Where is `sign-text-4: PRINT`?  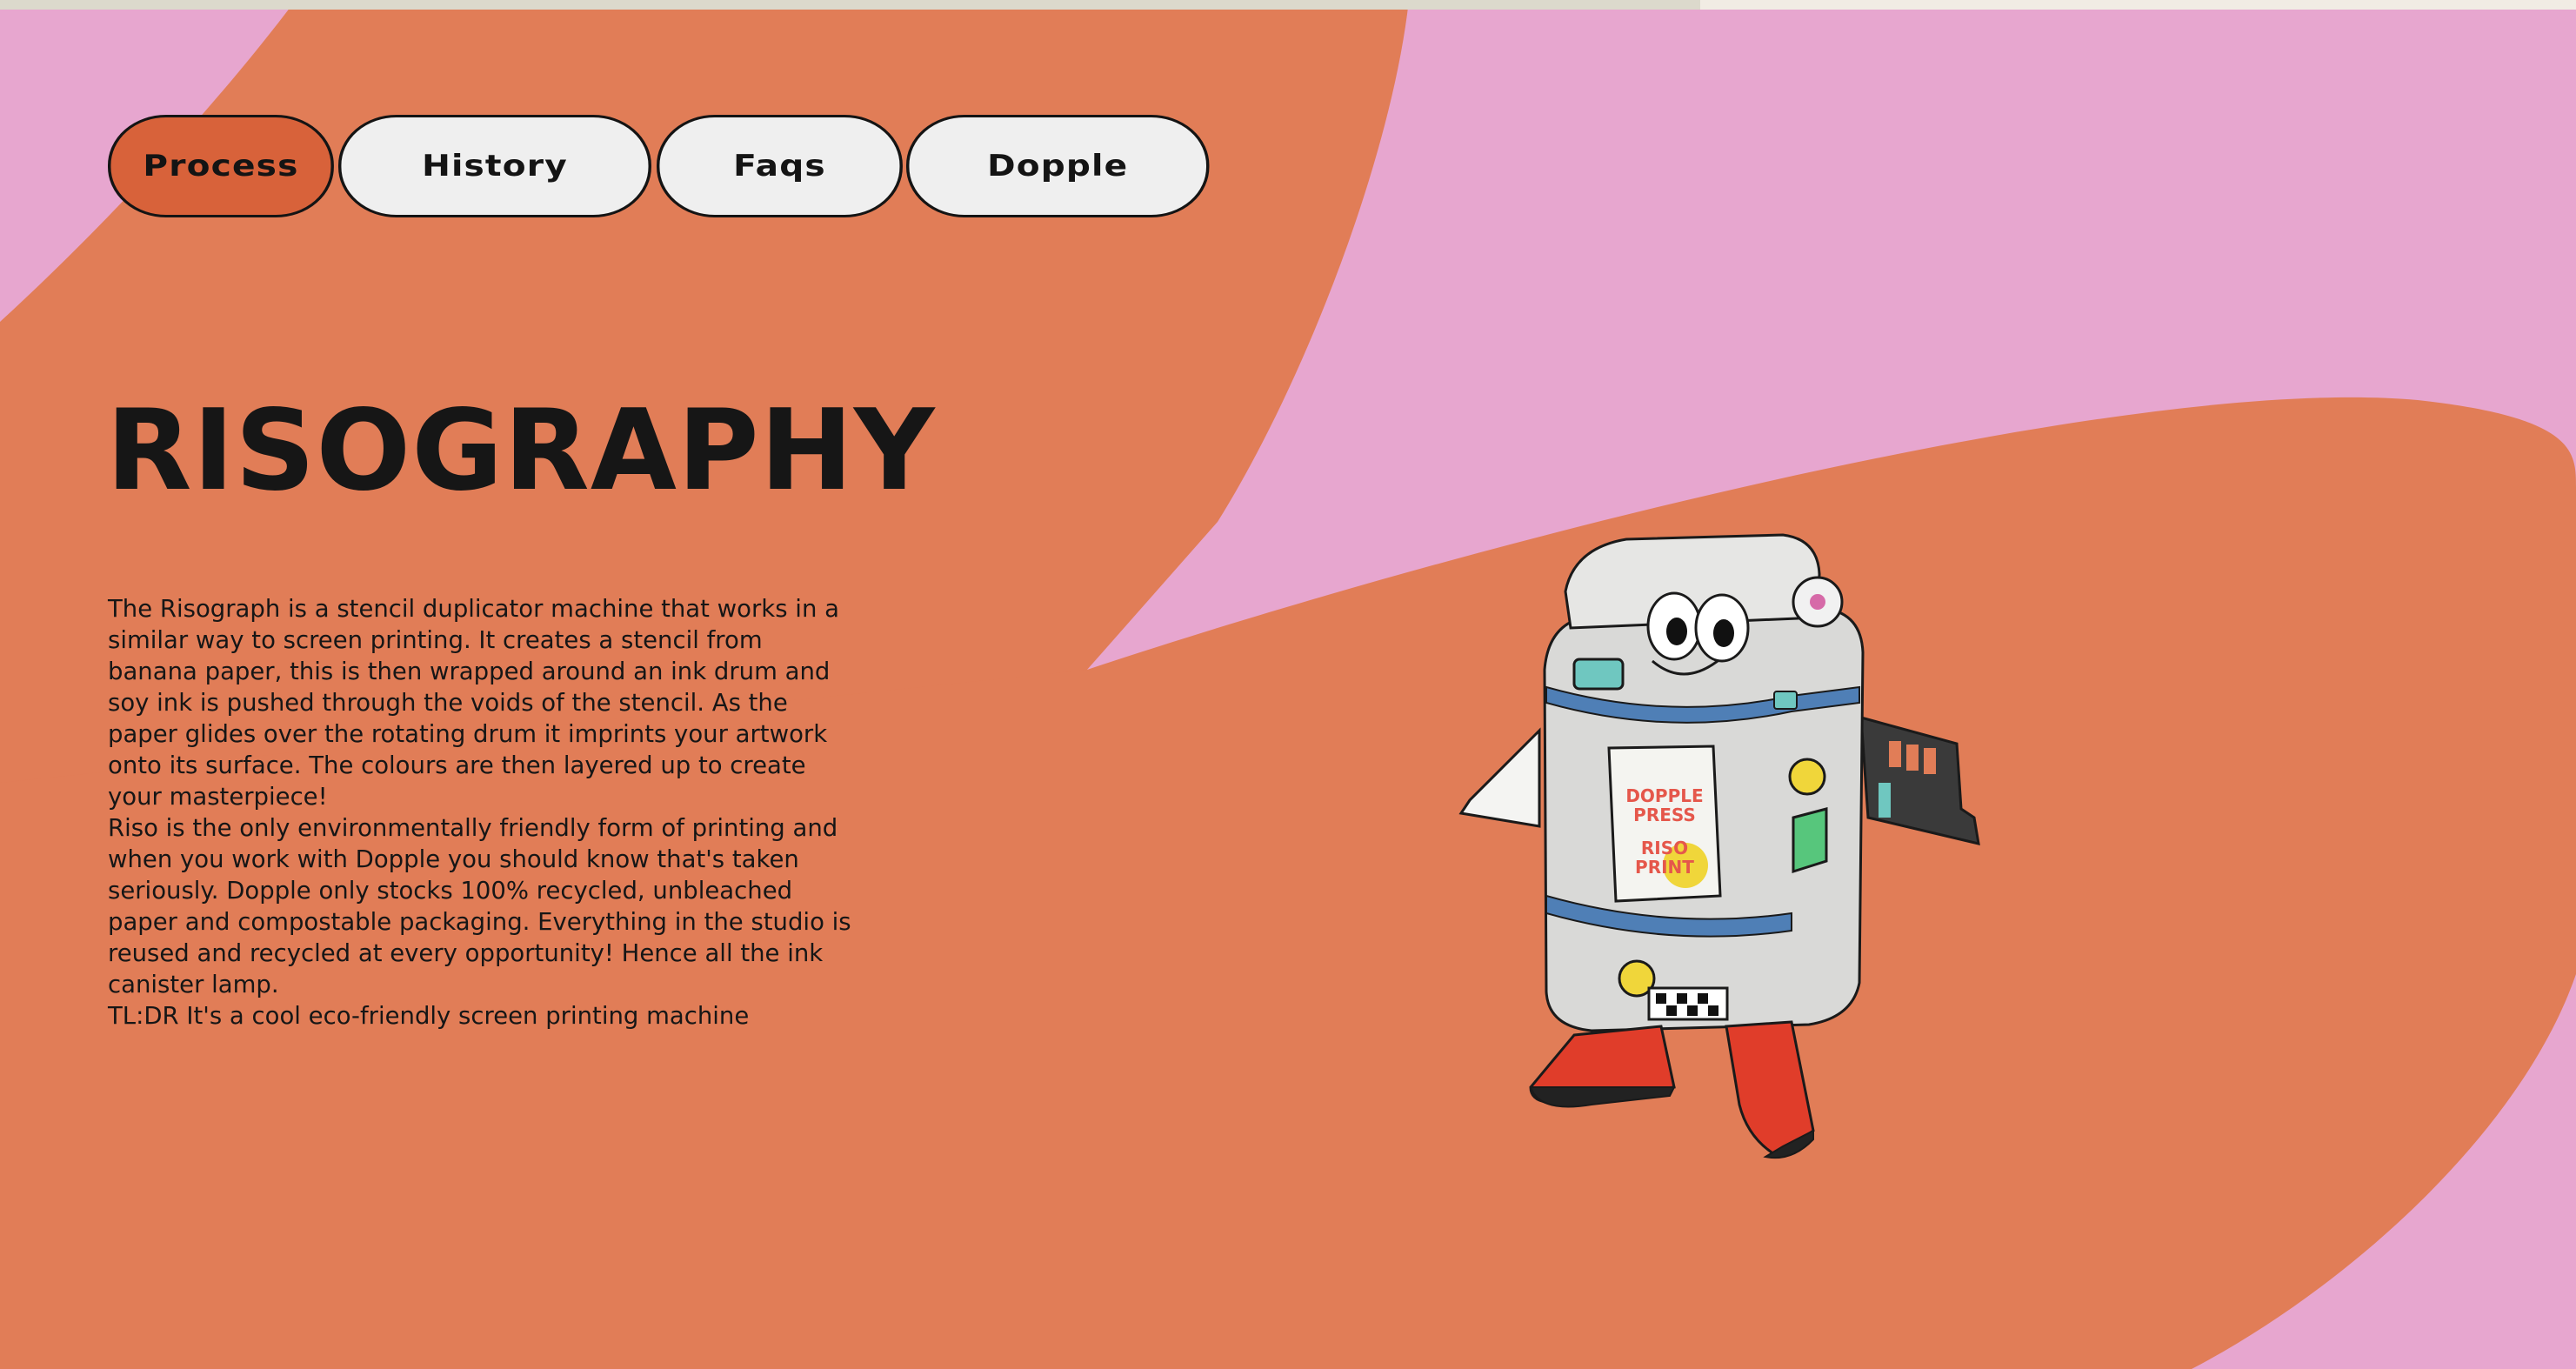
sign-text-4: PRINT is located at coordinates (1664, 868).